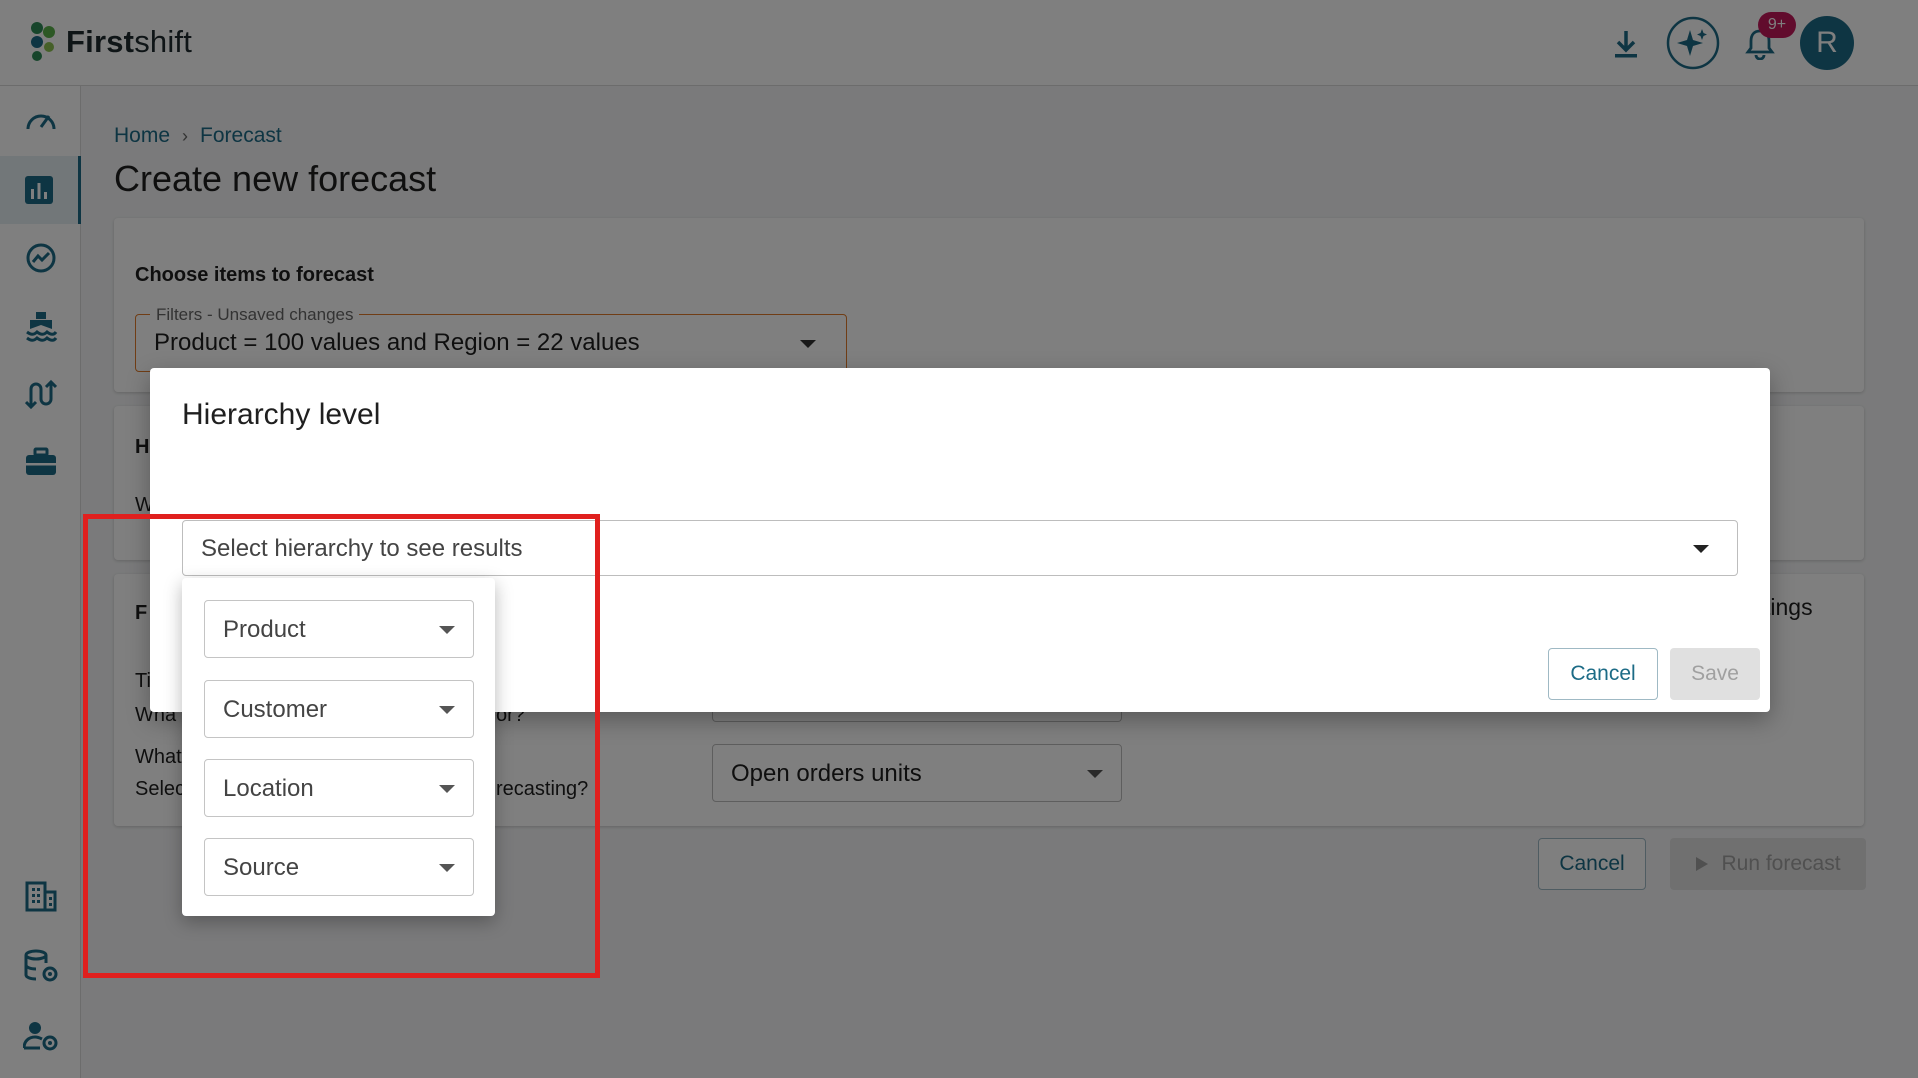  I want to click on dialog-save-button: Save, so click(1715, 674).